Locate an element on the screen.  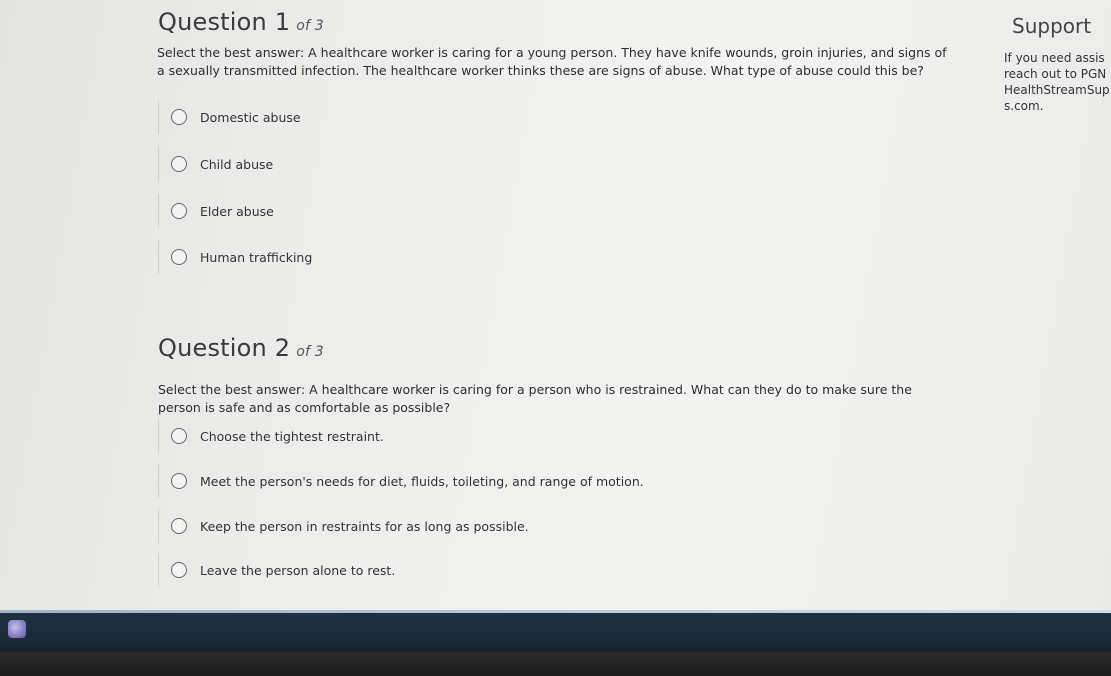
question-2-option-tightest-restraint: Choose the tightest restraint. is located at coordinates (271, 436).